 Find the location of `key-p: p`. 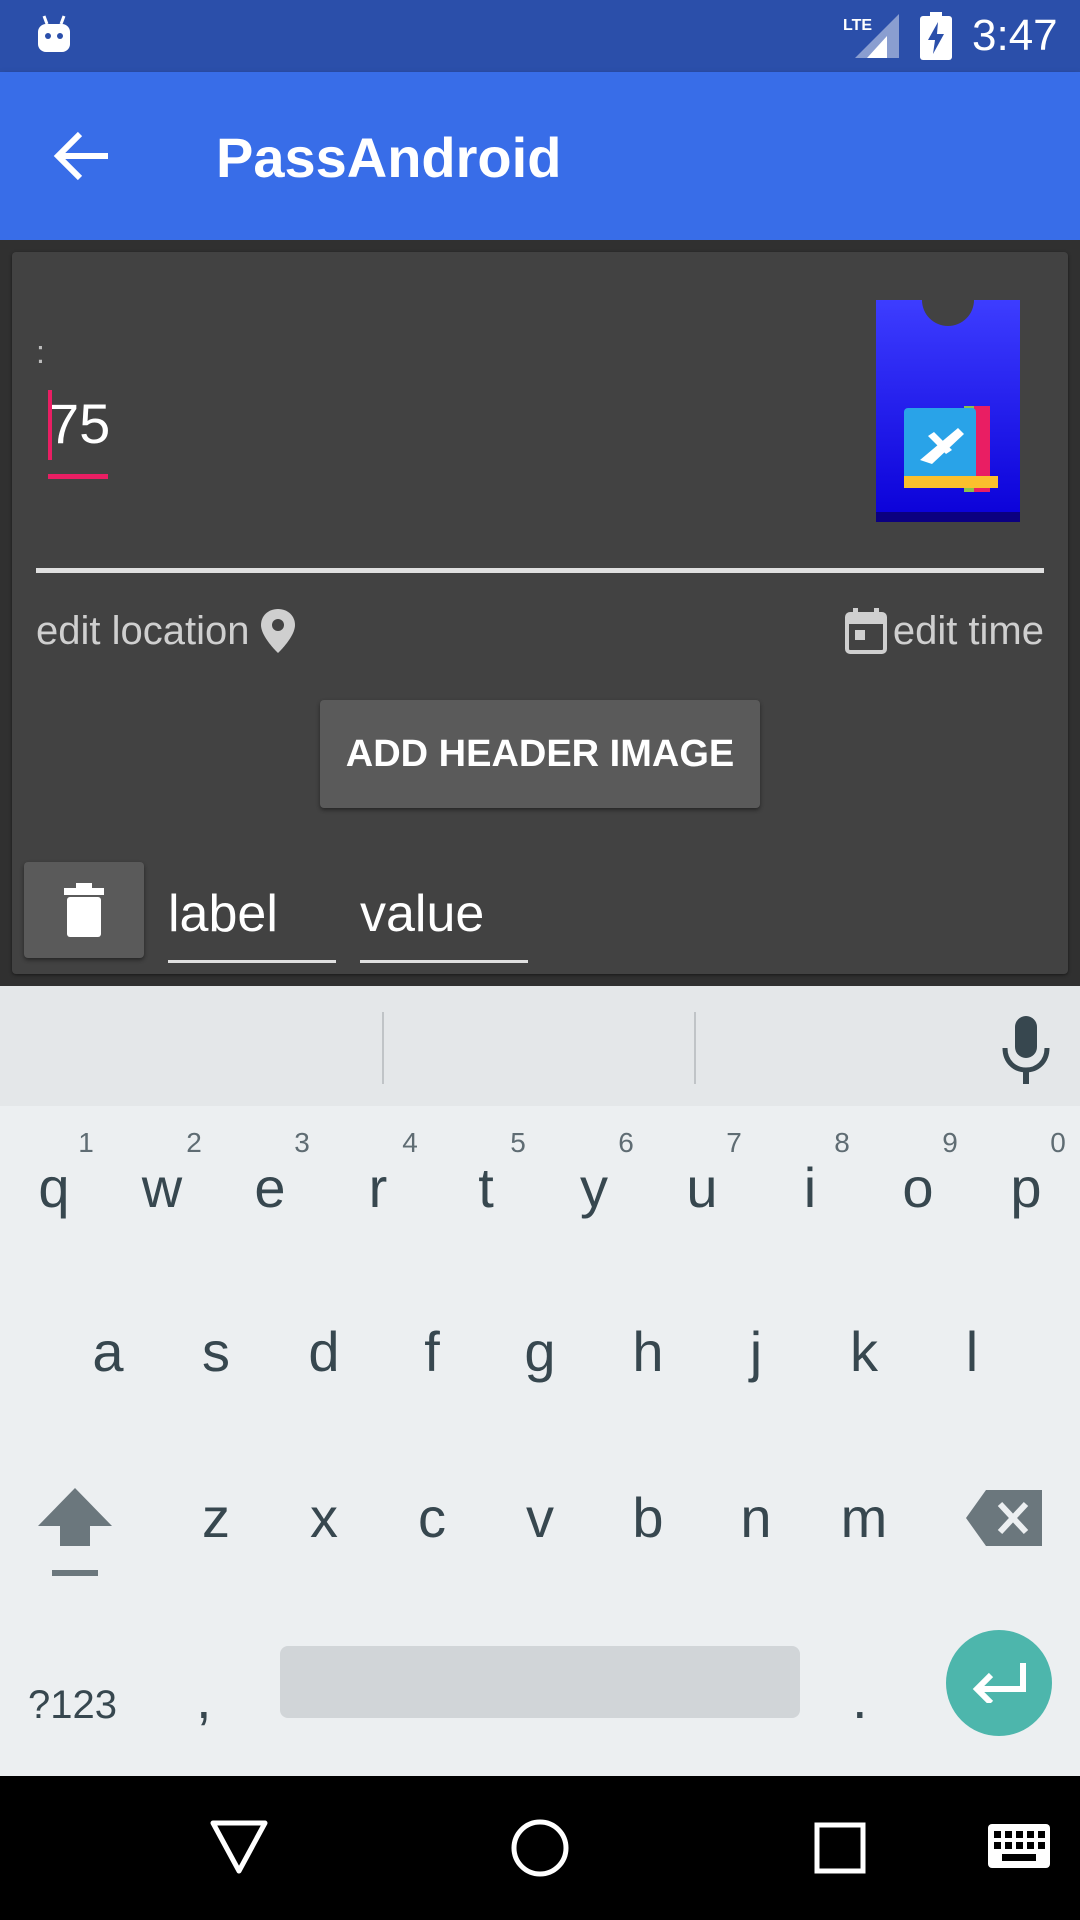

key-p: p is located at coordinates (1026, 1188).